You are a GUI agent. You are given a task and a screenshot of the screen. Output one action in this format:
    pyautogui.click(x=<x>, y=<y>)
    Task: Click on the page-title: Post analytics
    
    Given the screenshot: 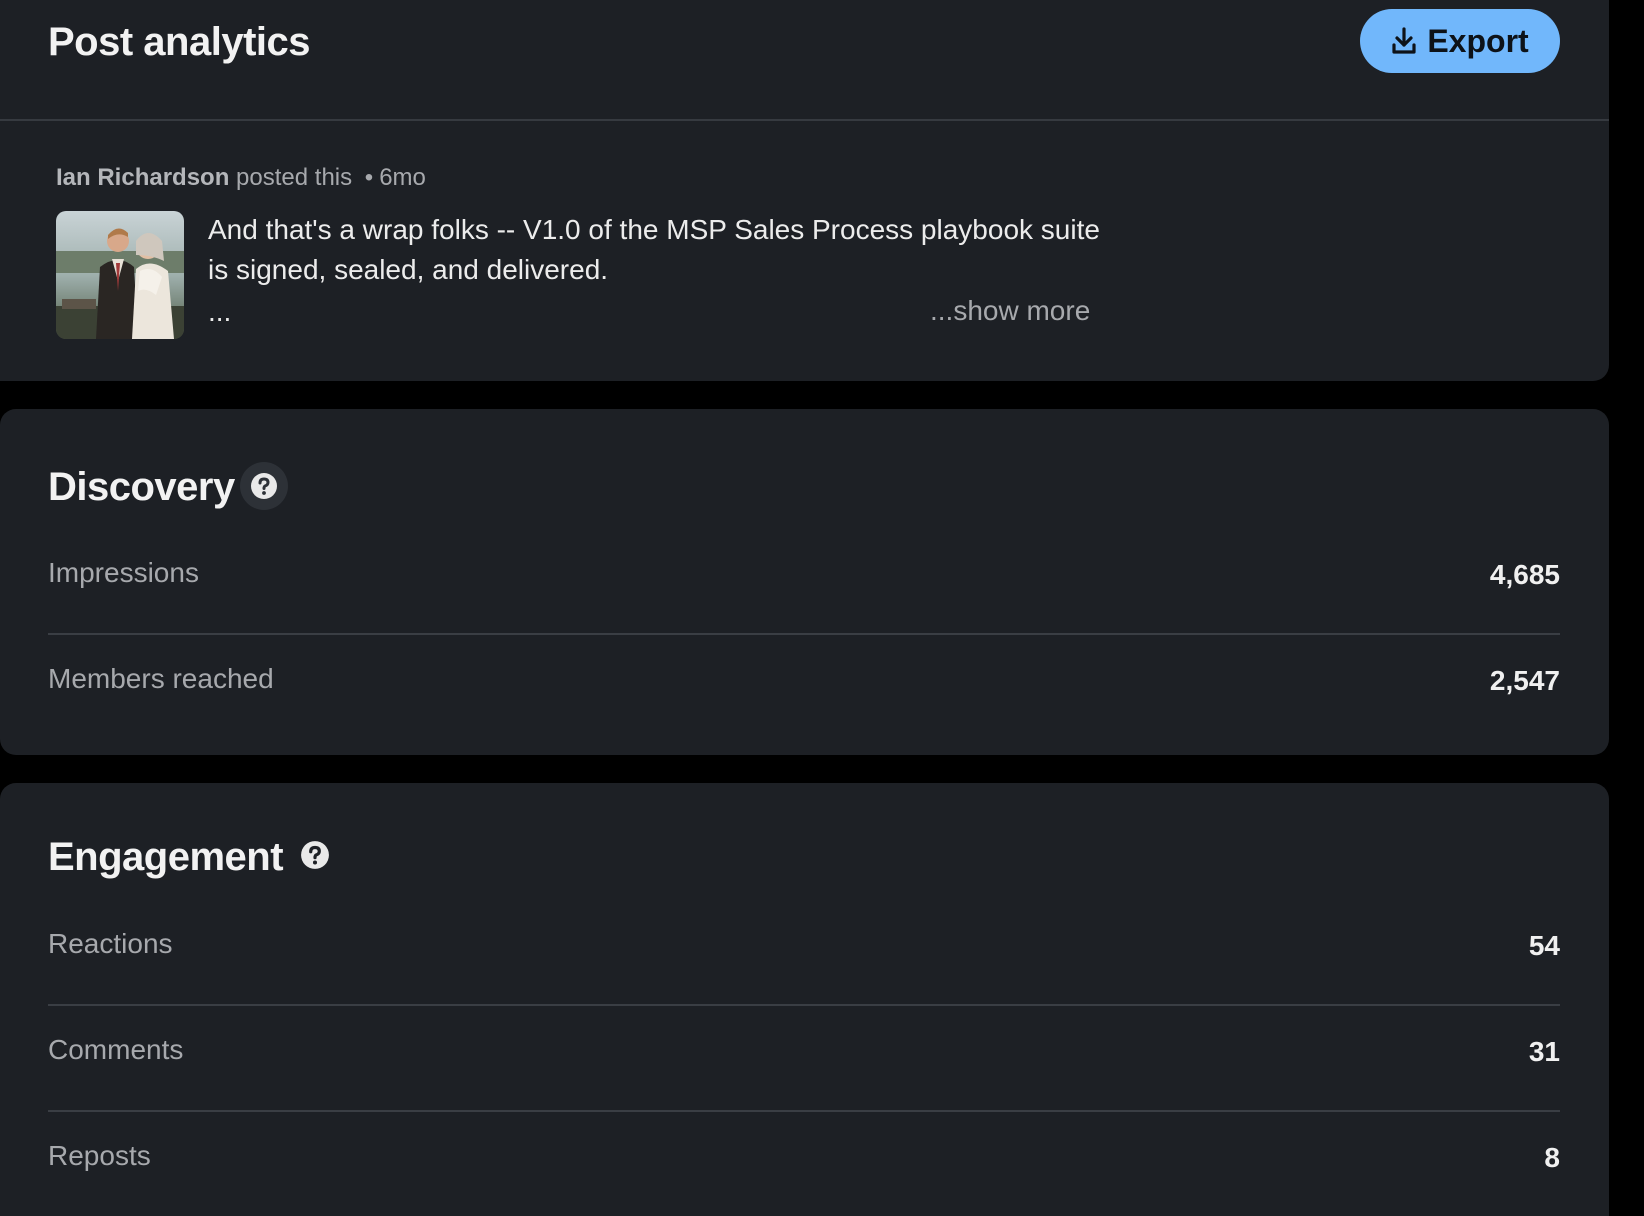 What is the action you would take?
    pyautogui.click(x=179, y=42)
    